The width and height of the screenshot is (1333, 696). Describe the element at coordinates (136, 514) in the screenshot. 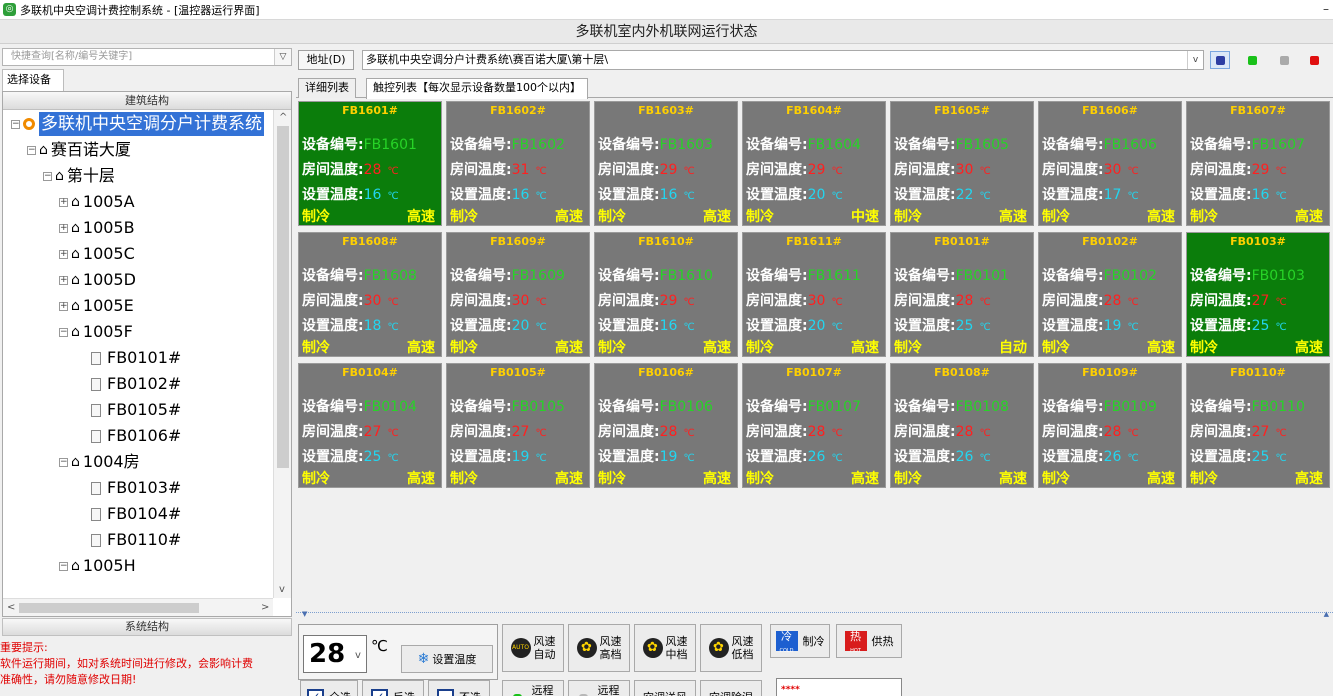

I see `tree-node: FB0104#` at that location.